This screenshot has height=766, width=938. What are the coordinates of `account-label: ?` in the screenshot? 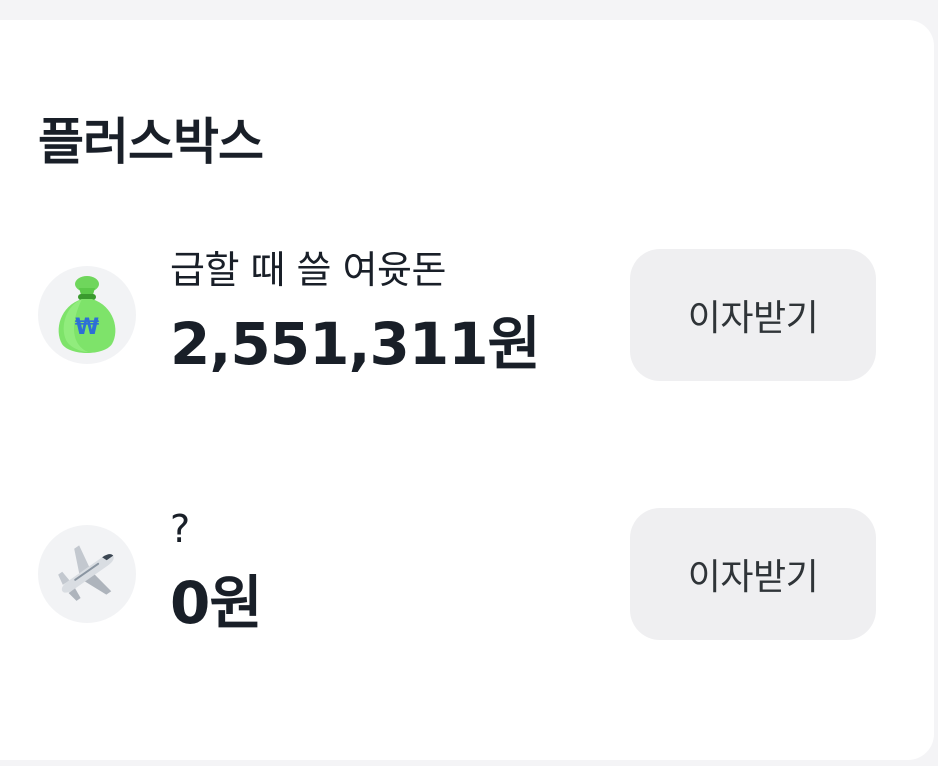 It's located at (180, 529).